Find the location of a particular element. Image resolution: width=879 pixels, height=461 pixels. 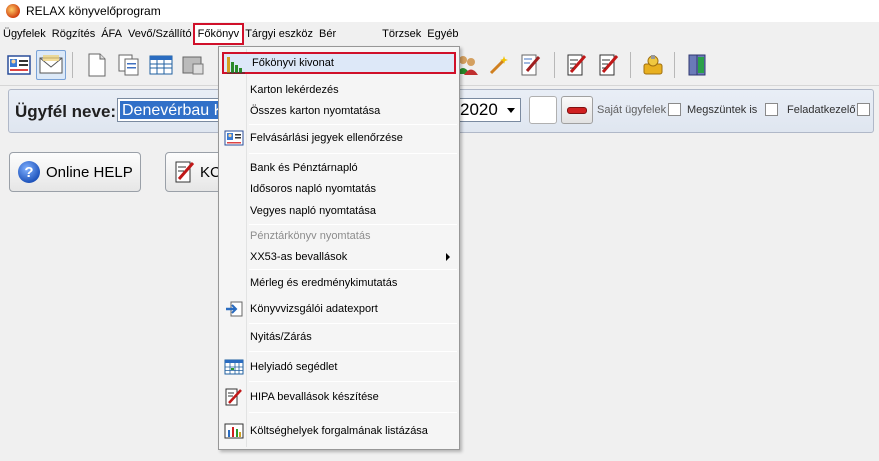

menu-item-merleg: Mérleg és eredménykimutatás is located at coordinates (339, 283).